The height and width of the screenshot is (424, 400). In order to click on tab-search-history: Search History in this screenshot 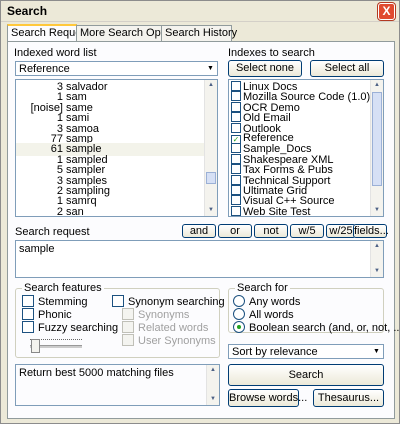, I will do `click(199, 33)`.